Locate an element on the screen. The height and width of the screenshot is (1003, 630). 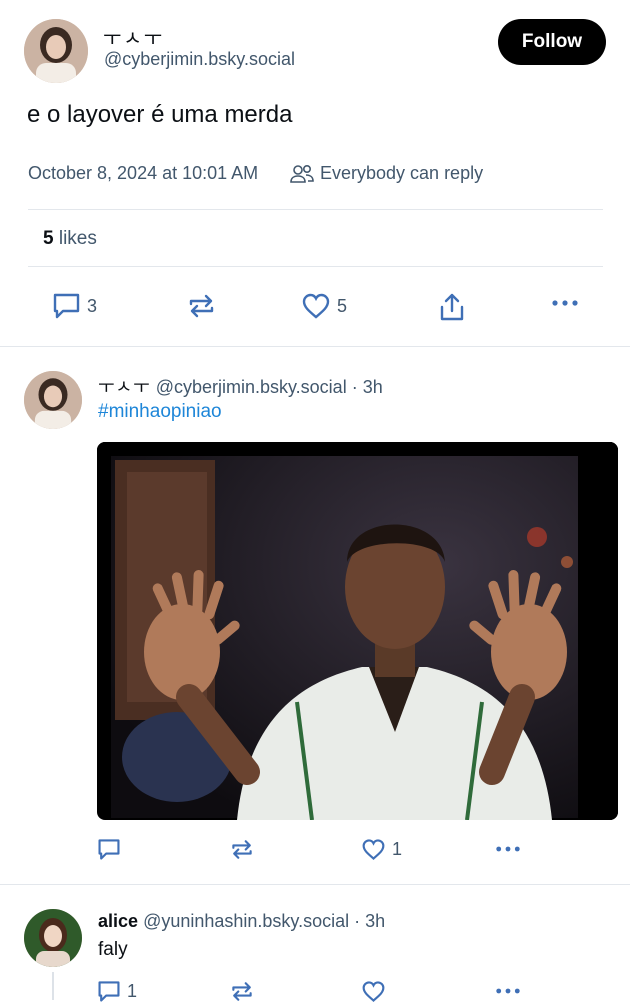
like-button: 5 is located at coordinates (324, 306).